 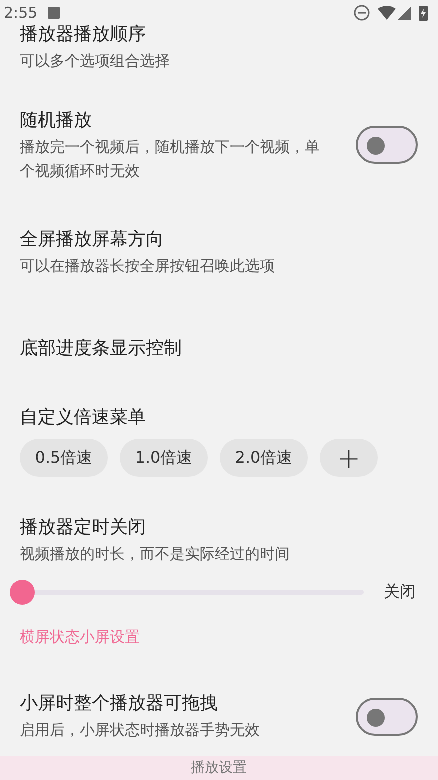 What do you see at coordinates (101, 348) in the screenshot?
I see `setting-title: 底部进度条显示控制` at bounding box center [101, 348].